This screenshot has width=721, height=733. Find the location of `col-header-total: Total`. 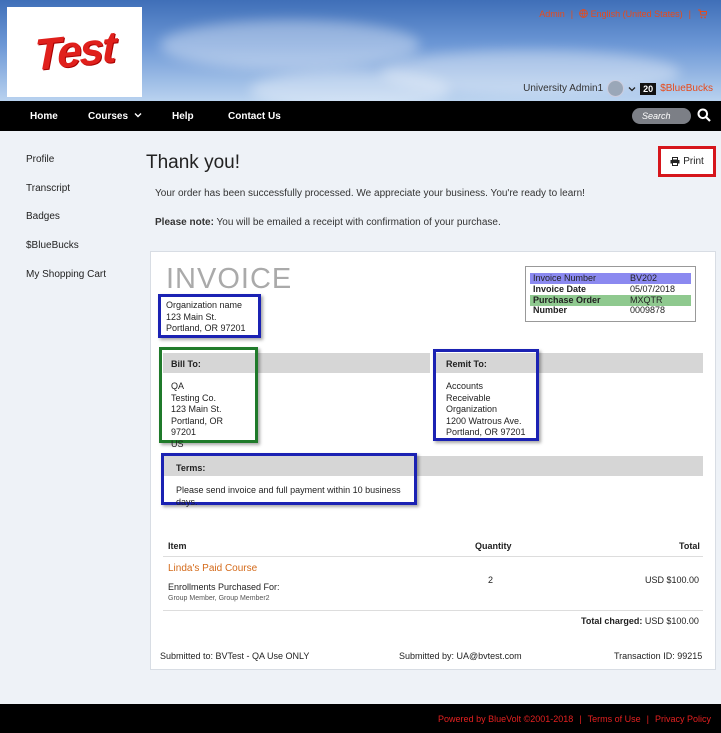

col-header-total: Total is located at coordinates (689, 546).